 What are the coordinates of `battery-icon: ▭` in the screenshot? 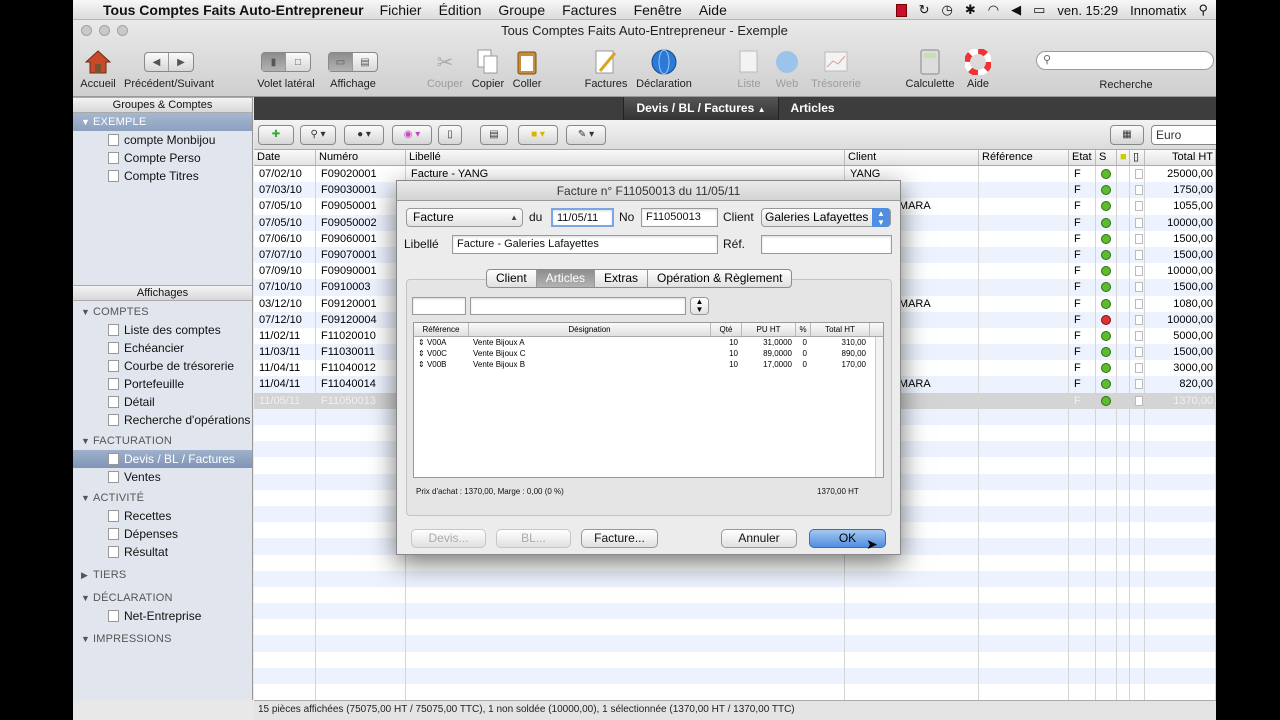 It's located at (1039, 10).